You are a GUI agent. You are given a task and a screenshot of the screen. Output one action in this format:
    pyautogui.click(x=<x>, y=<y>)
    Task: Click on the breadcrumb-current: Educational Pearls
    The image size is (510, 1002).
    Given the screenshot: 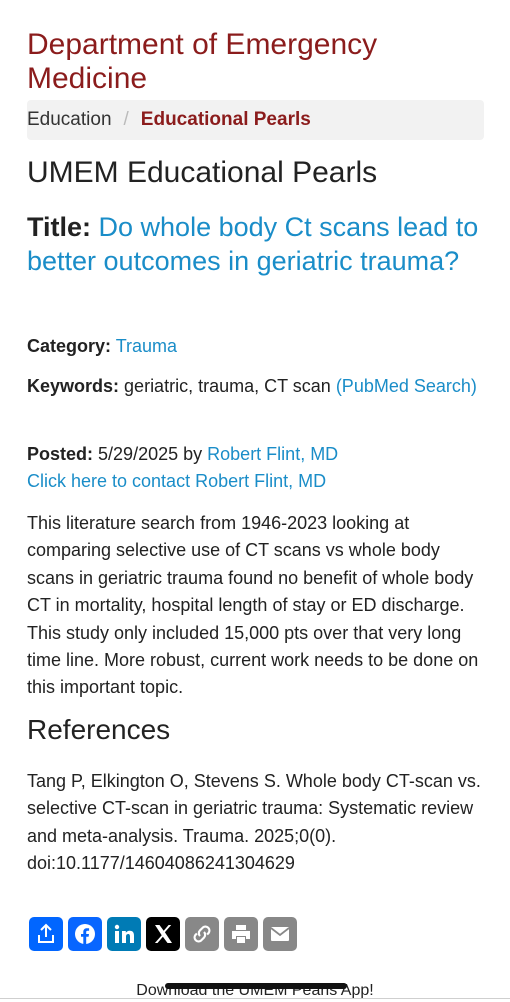 What is the action you would take?
    pyautogui.click(x=226, y=120)
    